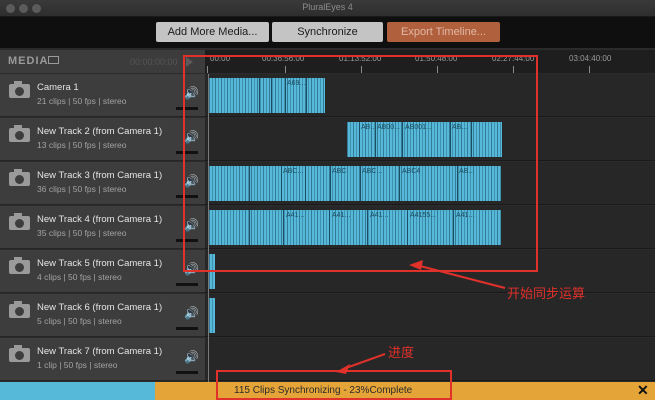  What do you see at coordinates (546, 293) in the screenshot?
I see `annotation-sync-note: 开始同步运算` at bounding box center [546, 293].